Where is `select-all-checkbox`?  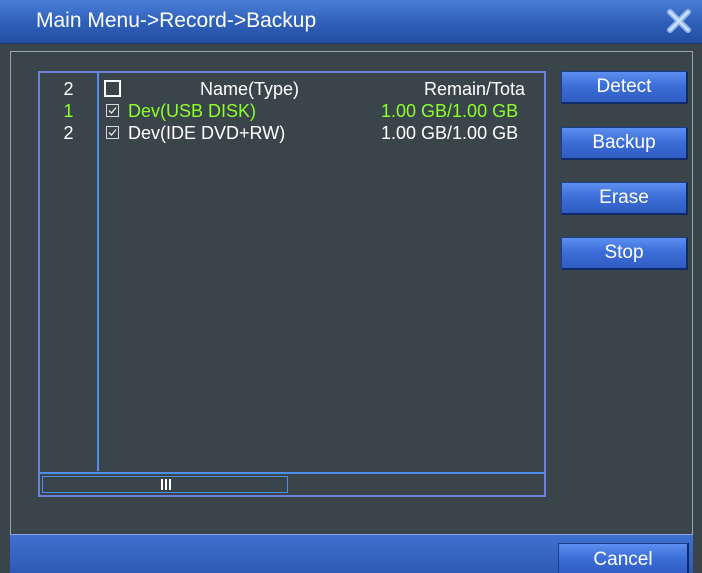 select-all-checkbox is located at coordinates (112, 88).